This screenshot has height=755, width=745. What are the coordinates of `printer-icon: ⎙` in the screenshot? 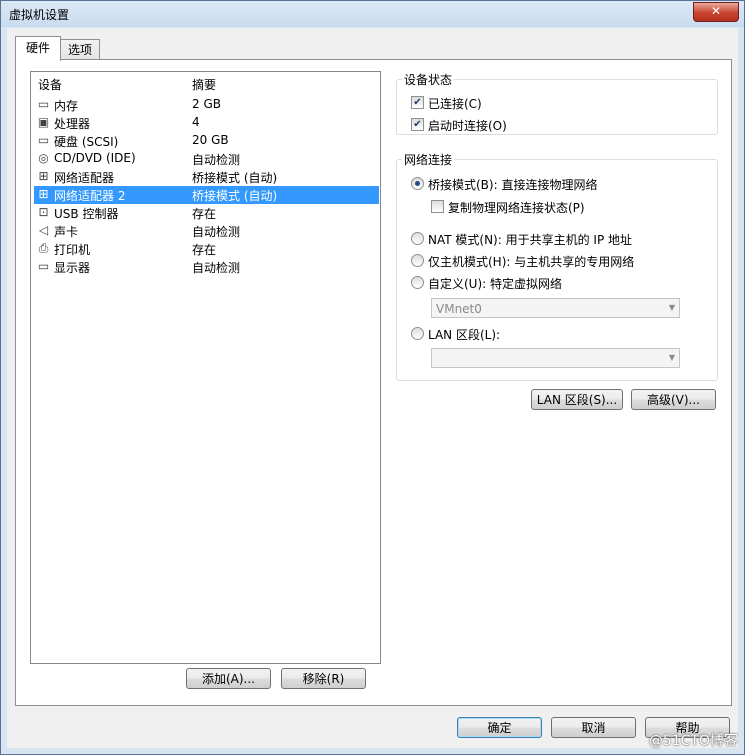 It's located at (43, 248).